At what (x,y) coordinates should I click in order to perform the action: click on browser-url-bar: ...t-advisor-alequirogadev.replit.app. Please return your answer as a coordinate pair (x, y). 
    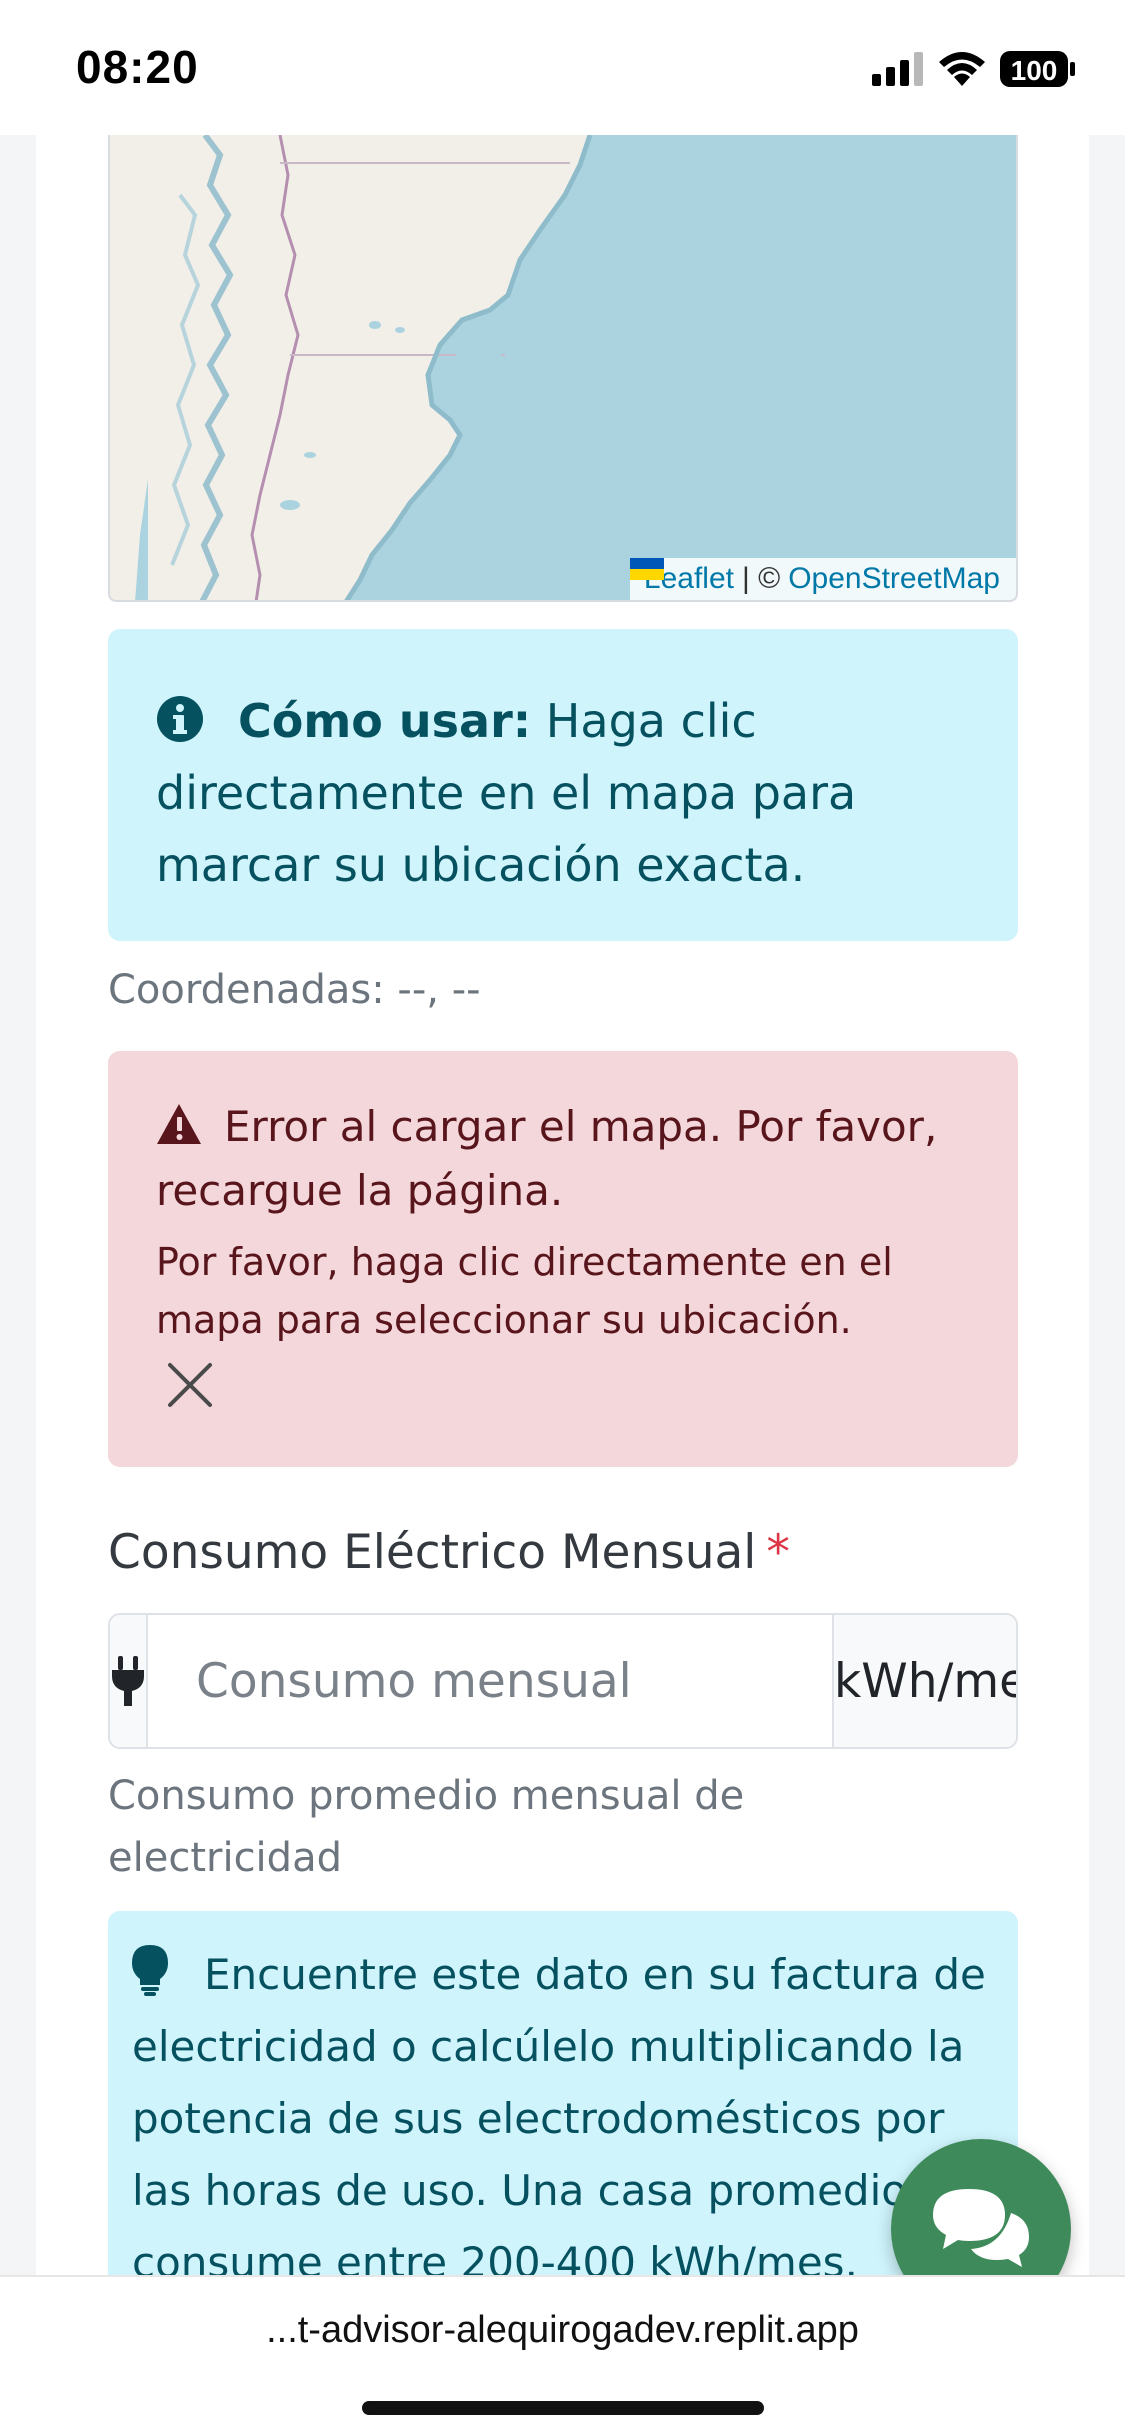
    Looking at the image, I should click on (562, 2355).